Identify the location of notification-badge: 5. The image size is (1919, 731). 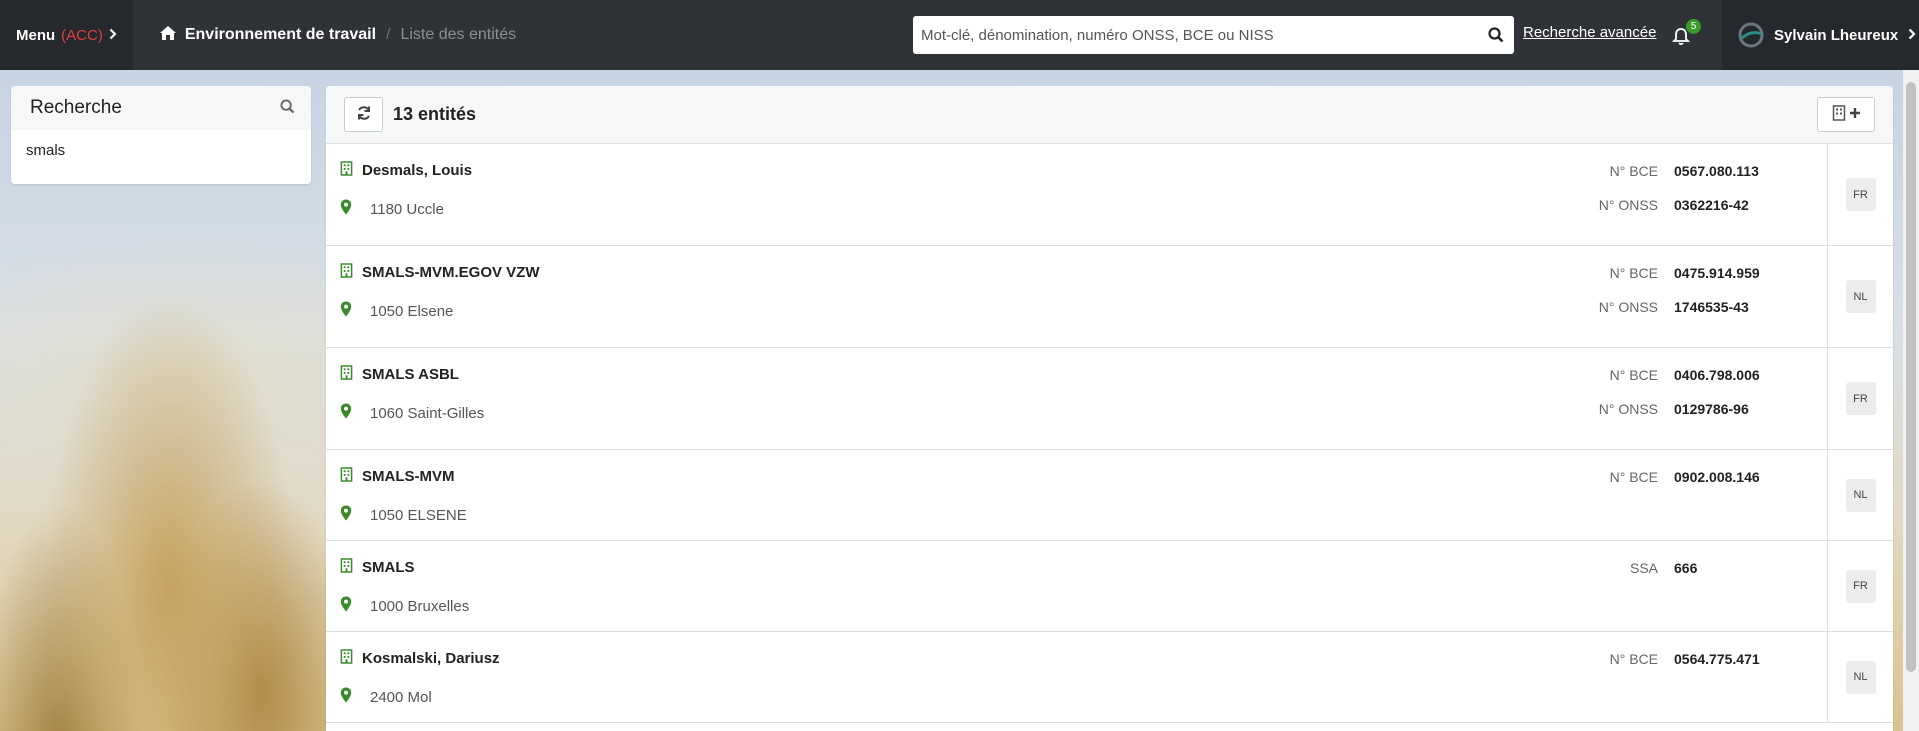
(1693, 26).